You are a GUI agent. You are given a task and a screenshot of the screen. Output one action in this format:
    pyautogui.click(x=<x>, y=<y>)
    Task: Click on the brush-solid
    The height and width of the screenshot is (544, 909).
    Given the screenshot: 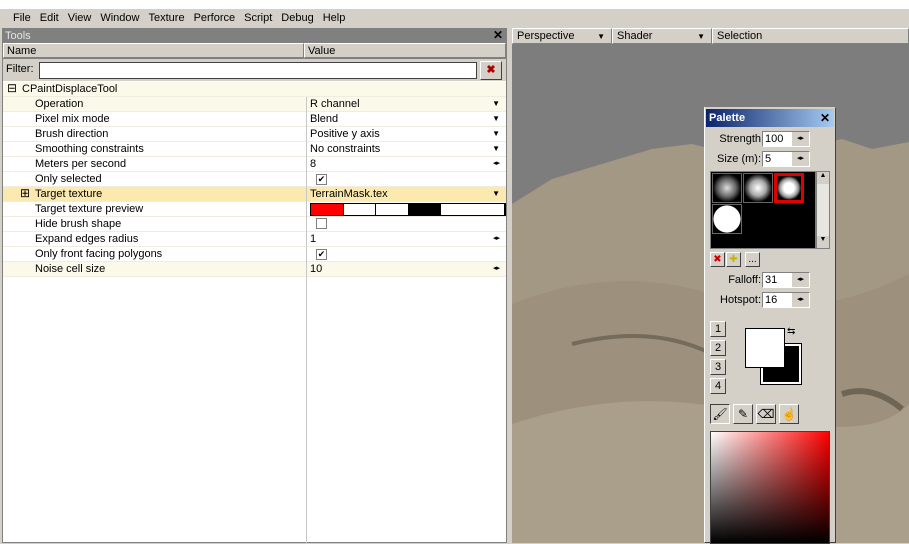 What is the action you would take?
    pyautogui.click(x=727, y=219)
    